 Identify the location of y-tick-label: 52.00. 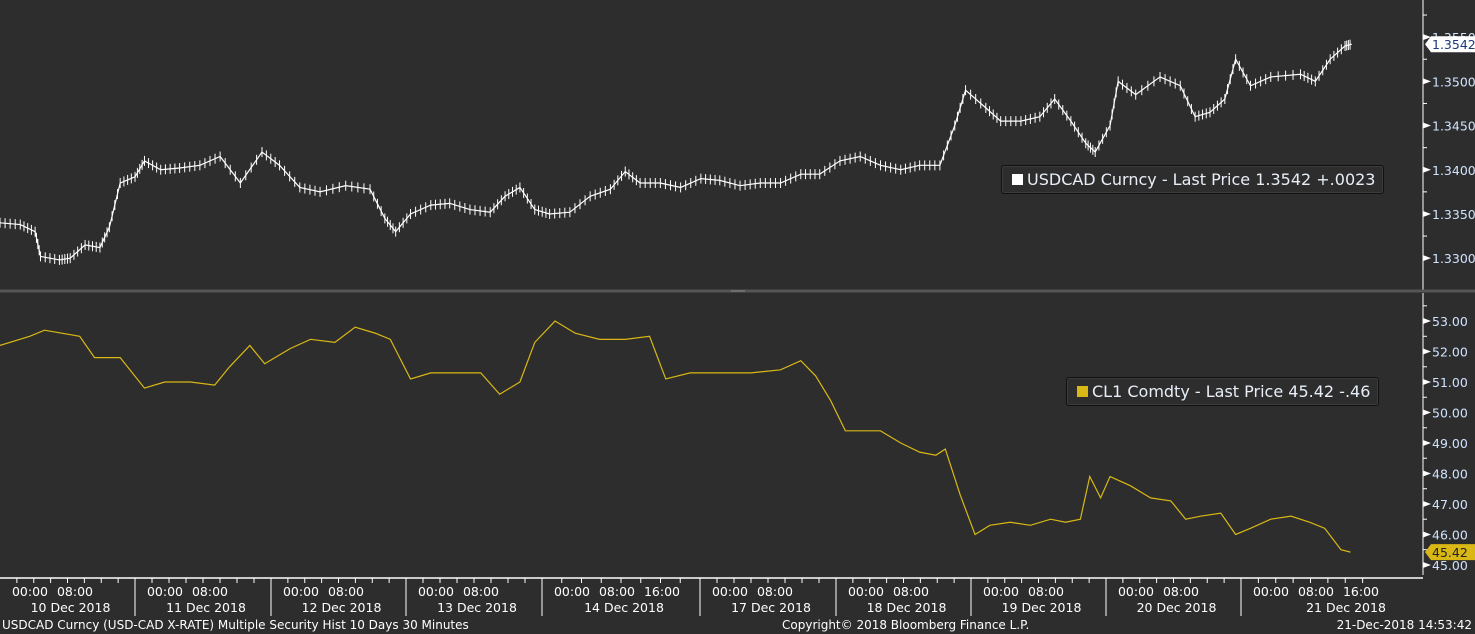
(1450, 352).